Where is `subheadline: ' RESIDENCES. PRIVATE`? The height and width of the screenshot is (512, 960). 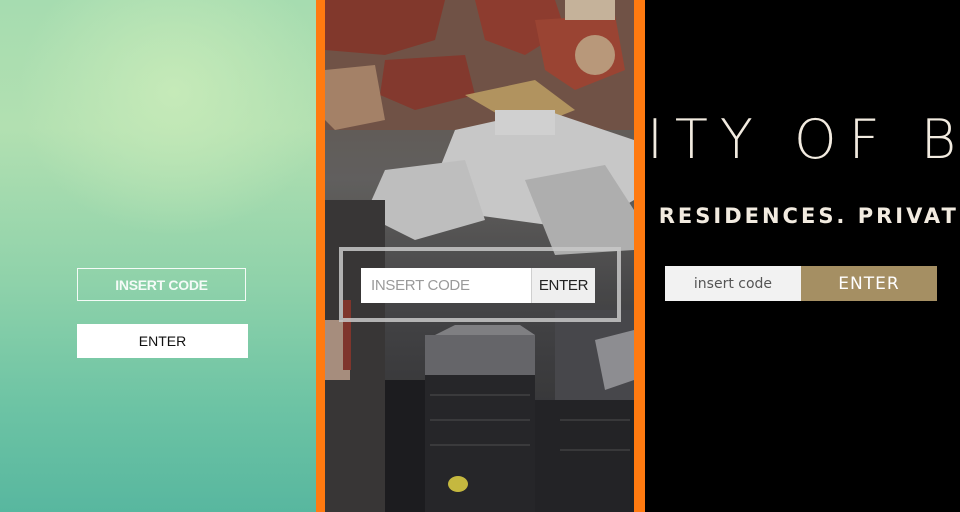 subheadline: ' RESIDENCES. PRIVATE is located at coordinates (802, 216).